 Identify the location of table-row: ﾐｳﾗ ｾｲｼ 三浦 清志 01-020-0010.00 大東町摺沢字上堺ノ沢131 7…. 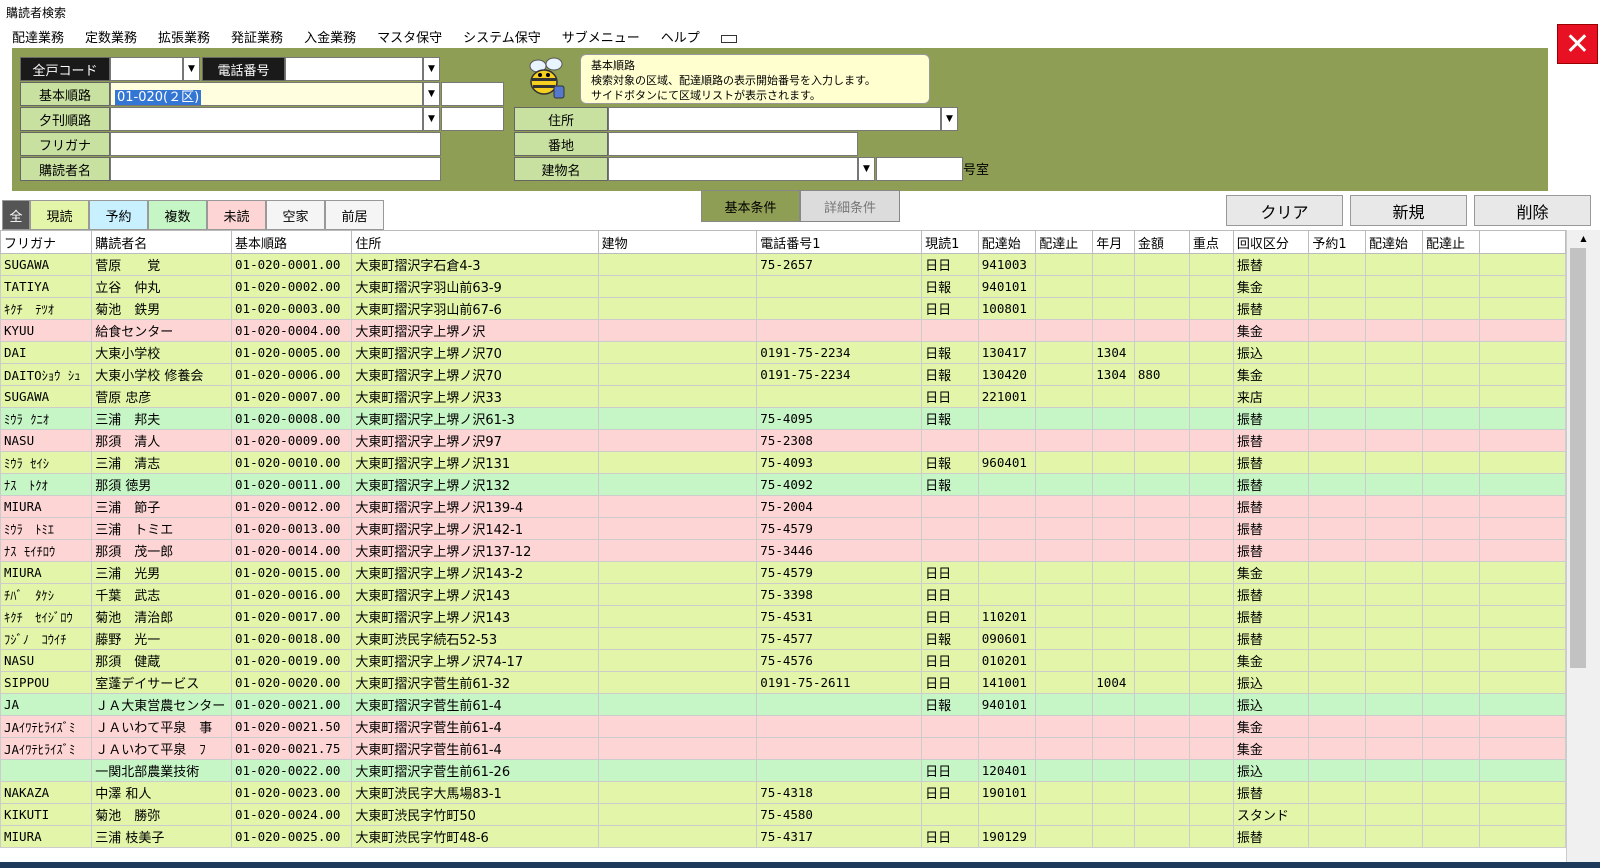
(783, 462).